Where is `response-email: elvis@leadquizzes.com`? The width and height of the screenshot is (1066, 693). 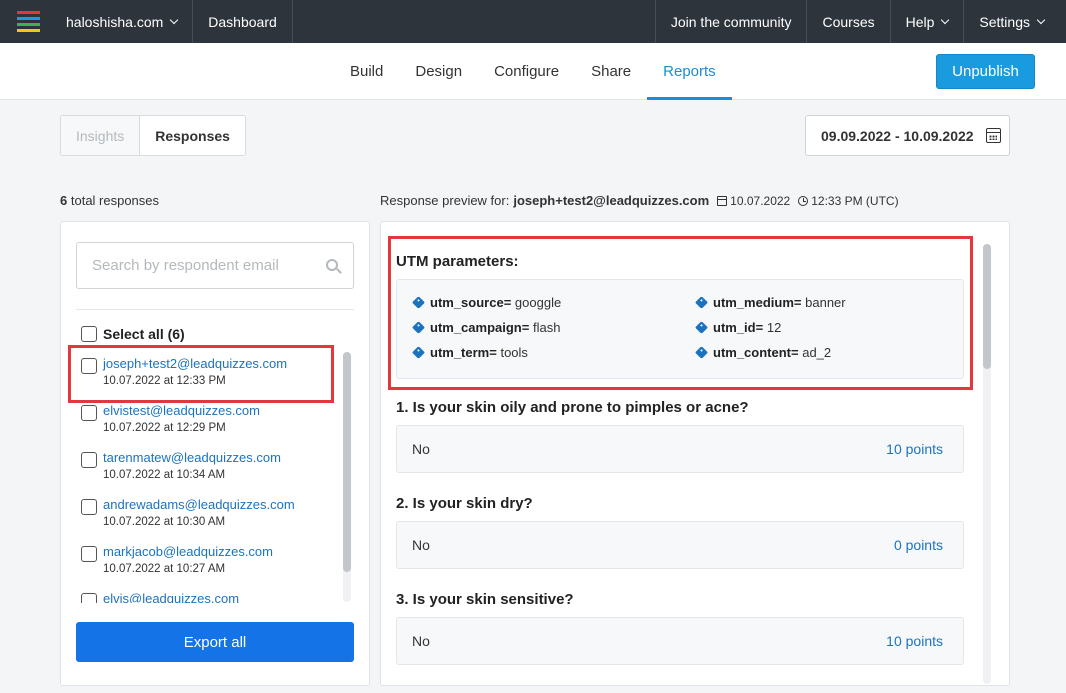
response-email: elvis@leadquizzes.com is located at coordinates (171, 597).